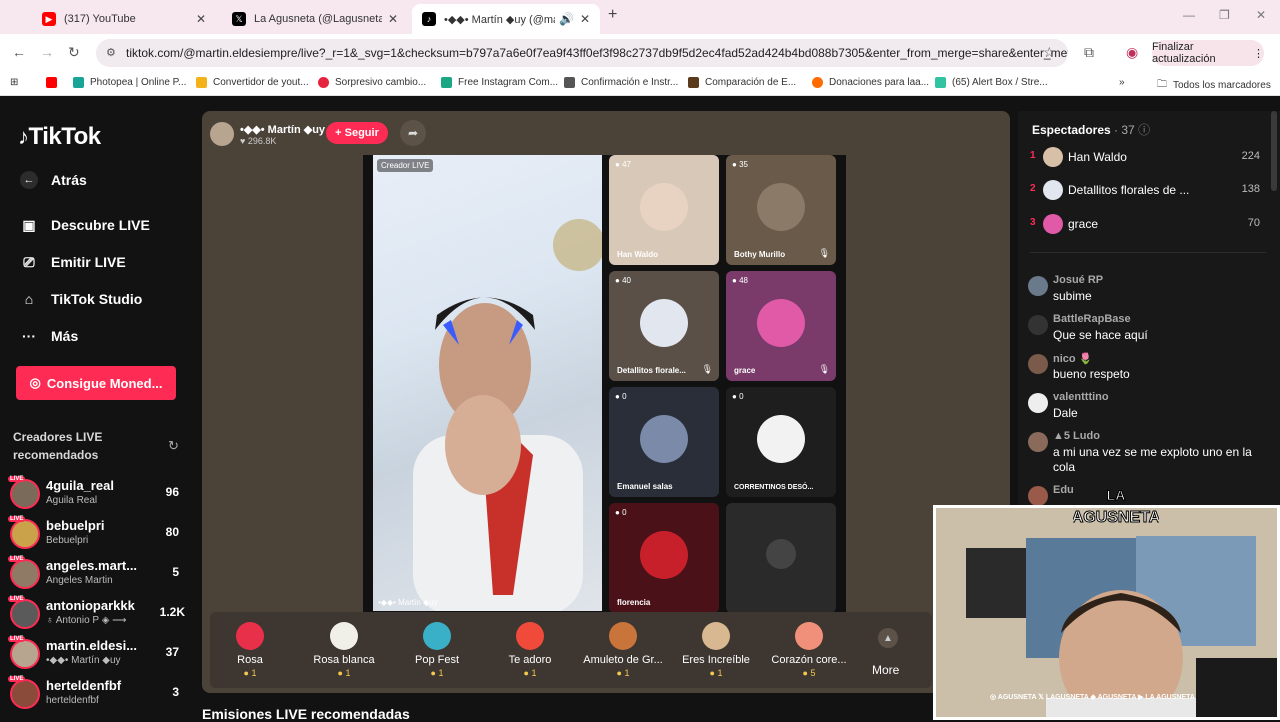 The height and width of the screenshot is (722, 1280). I want to click on creator-item: LIVE martin.eldesi... •◆◆• Martín ◆uy 37, so click(101, 654).